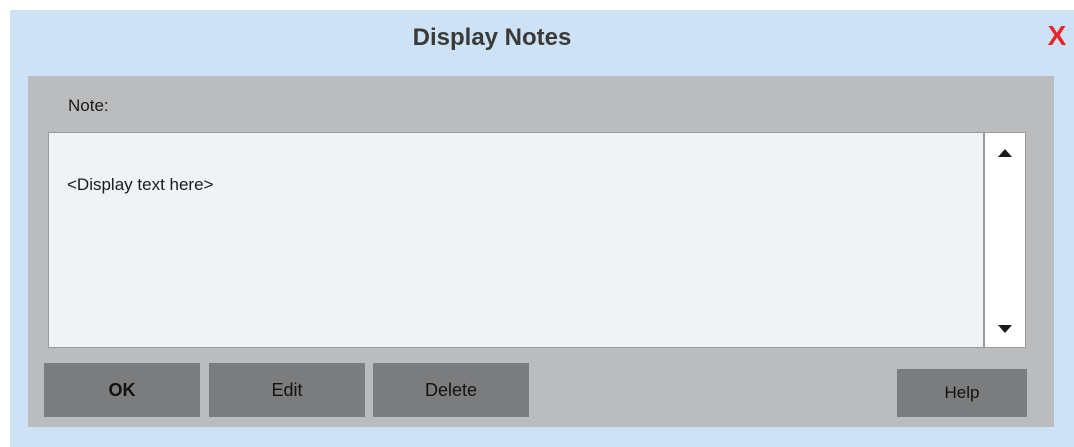 The width and height of the screenshot is (1074, 447). I want to click on ok-button: OK, so click(122, 390).